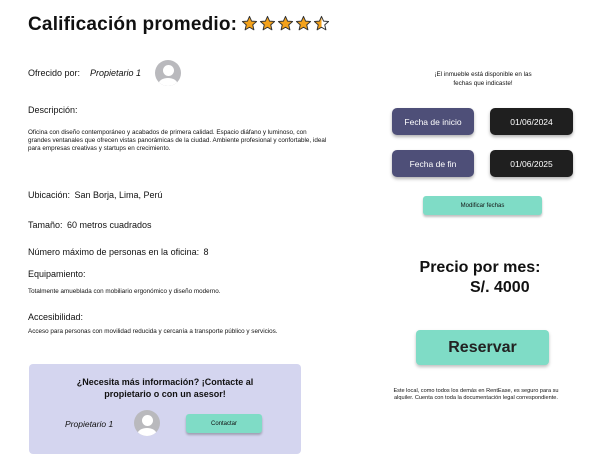  I want to click on modify-dates-button: Modificar fechas, so click(482, 205).